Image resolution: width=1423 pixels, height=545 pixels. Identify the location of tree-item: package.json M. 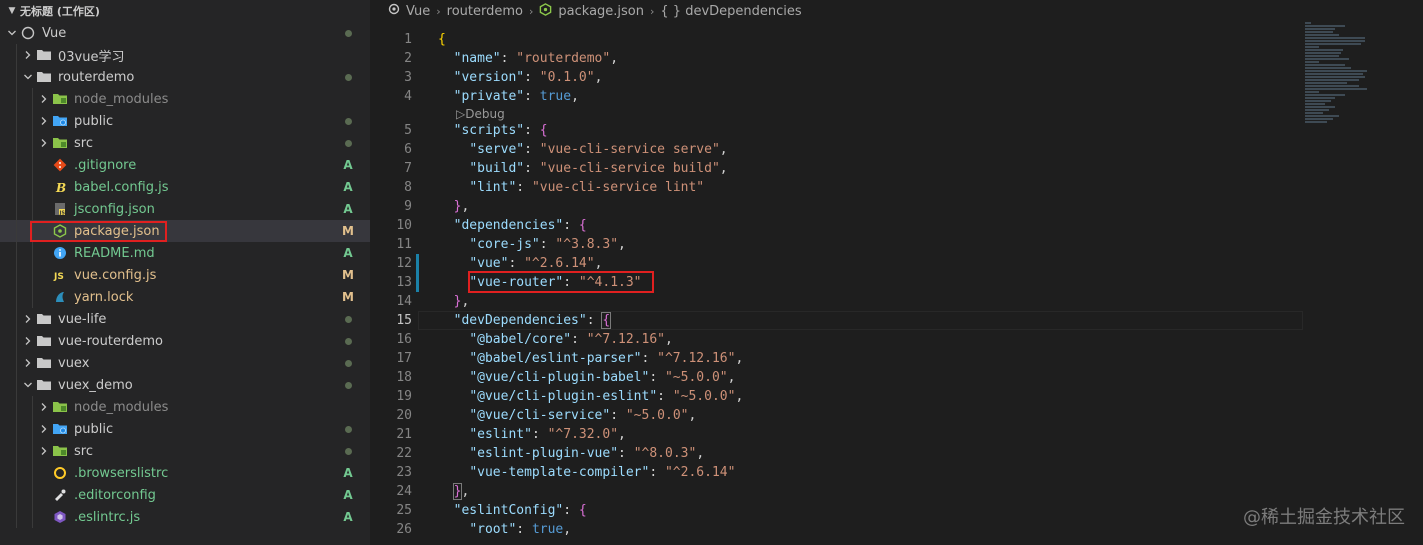
(185, 231).